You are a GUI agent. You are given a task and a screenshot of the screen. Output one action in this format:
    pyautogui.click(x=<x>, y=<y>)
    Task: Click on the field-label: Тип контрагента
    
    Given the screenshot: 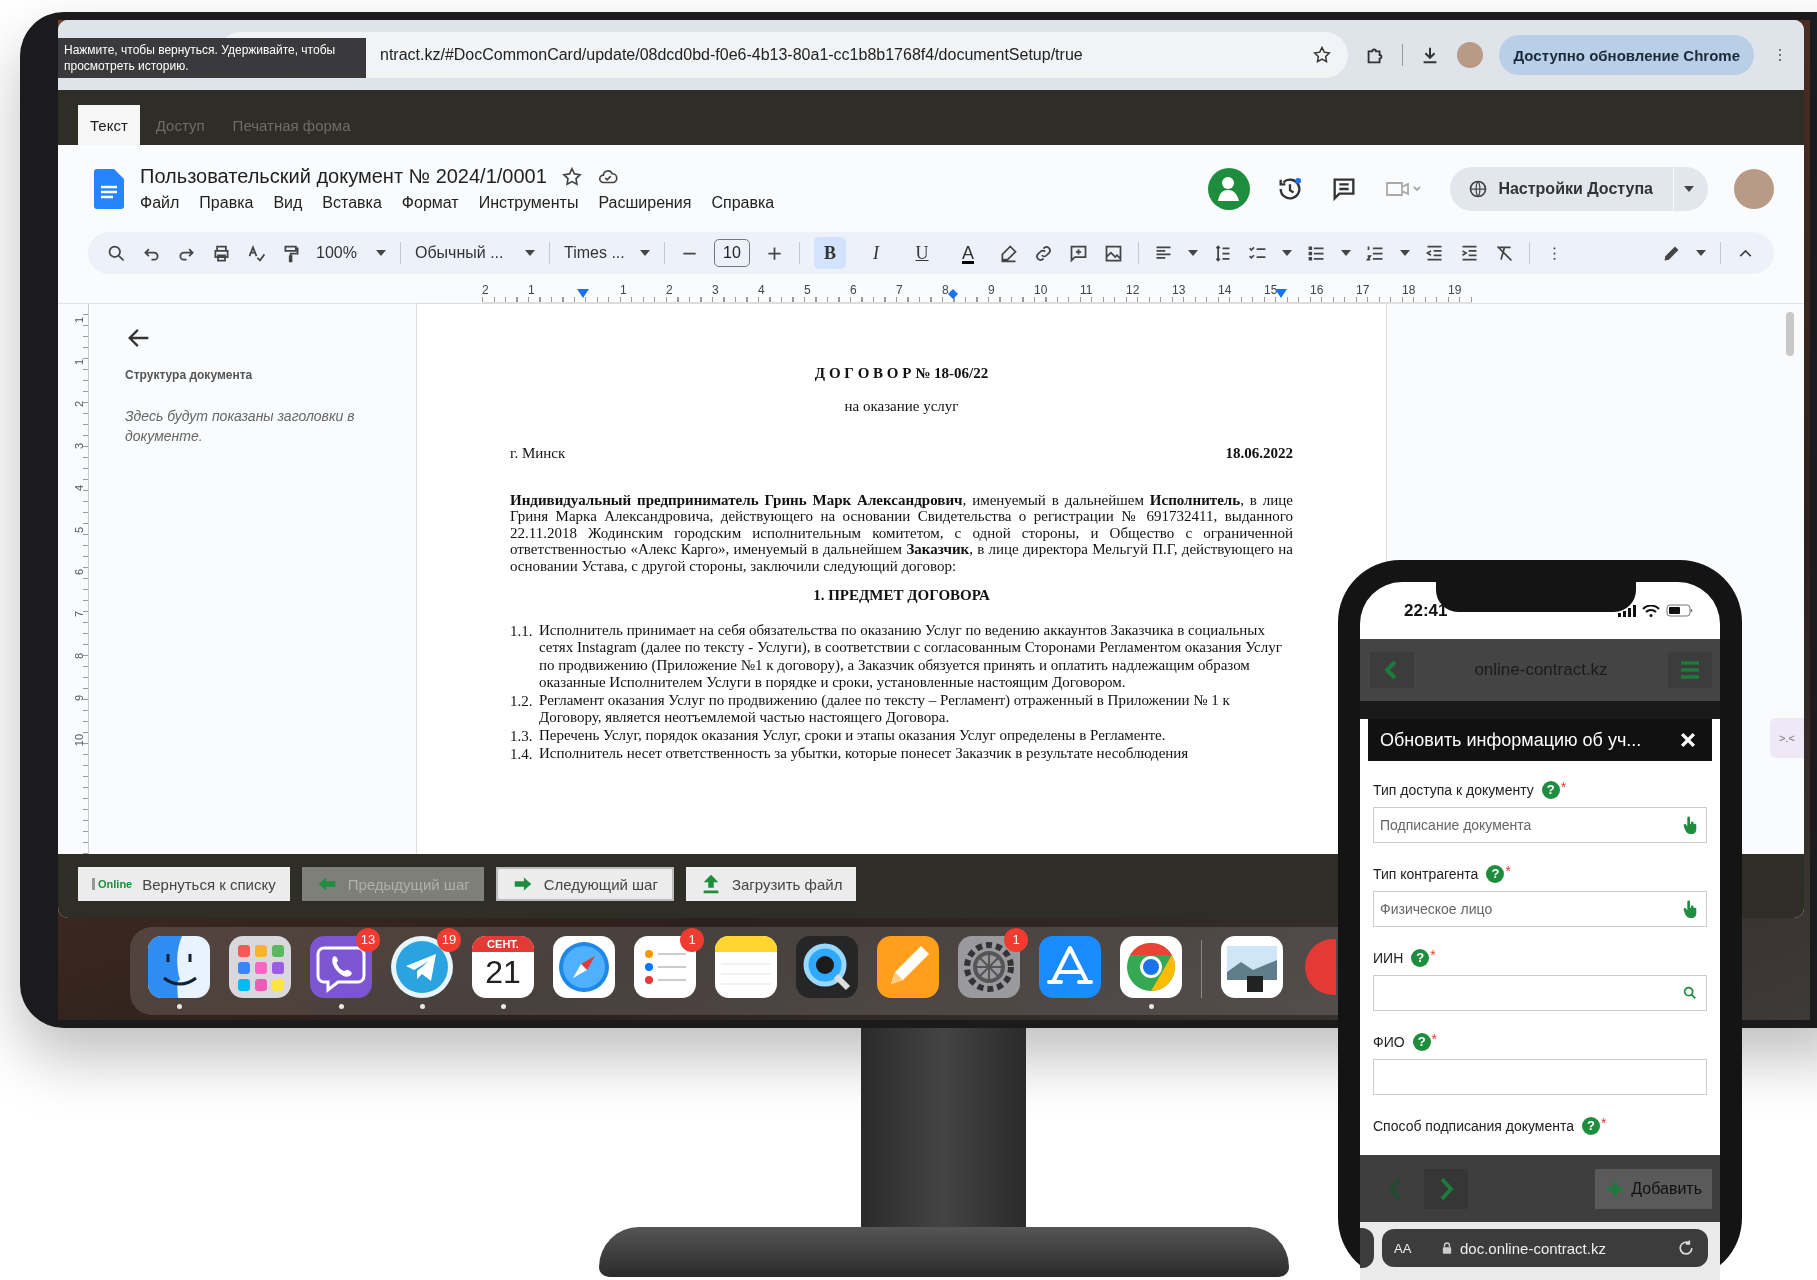 What is the action you would take?
    pyautogui.click(x=1426, y=874)
    